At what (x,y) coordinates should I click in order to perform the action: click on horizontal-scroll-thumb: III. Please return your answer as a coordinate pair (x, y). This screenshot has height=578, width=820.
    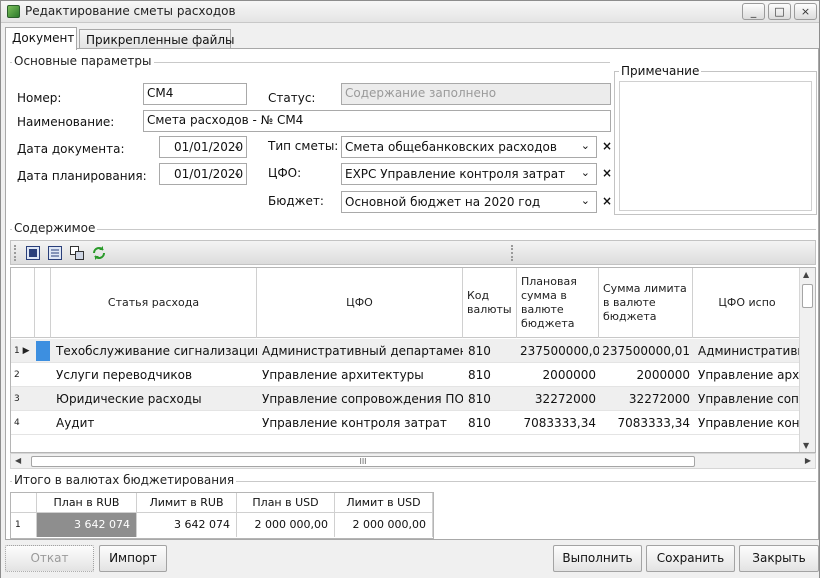
    Looking at the image, I should click on (363, 461).